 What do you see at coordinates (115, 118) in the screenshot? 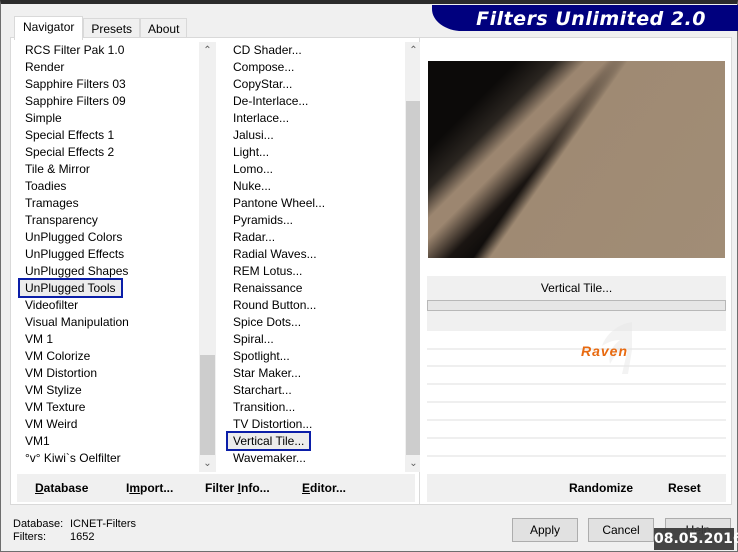
I see `category-item: Simple` at bounding box center [115, 118].